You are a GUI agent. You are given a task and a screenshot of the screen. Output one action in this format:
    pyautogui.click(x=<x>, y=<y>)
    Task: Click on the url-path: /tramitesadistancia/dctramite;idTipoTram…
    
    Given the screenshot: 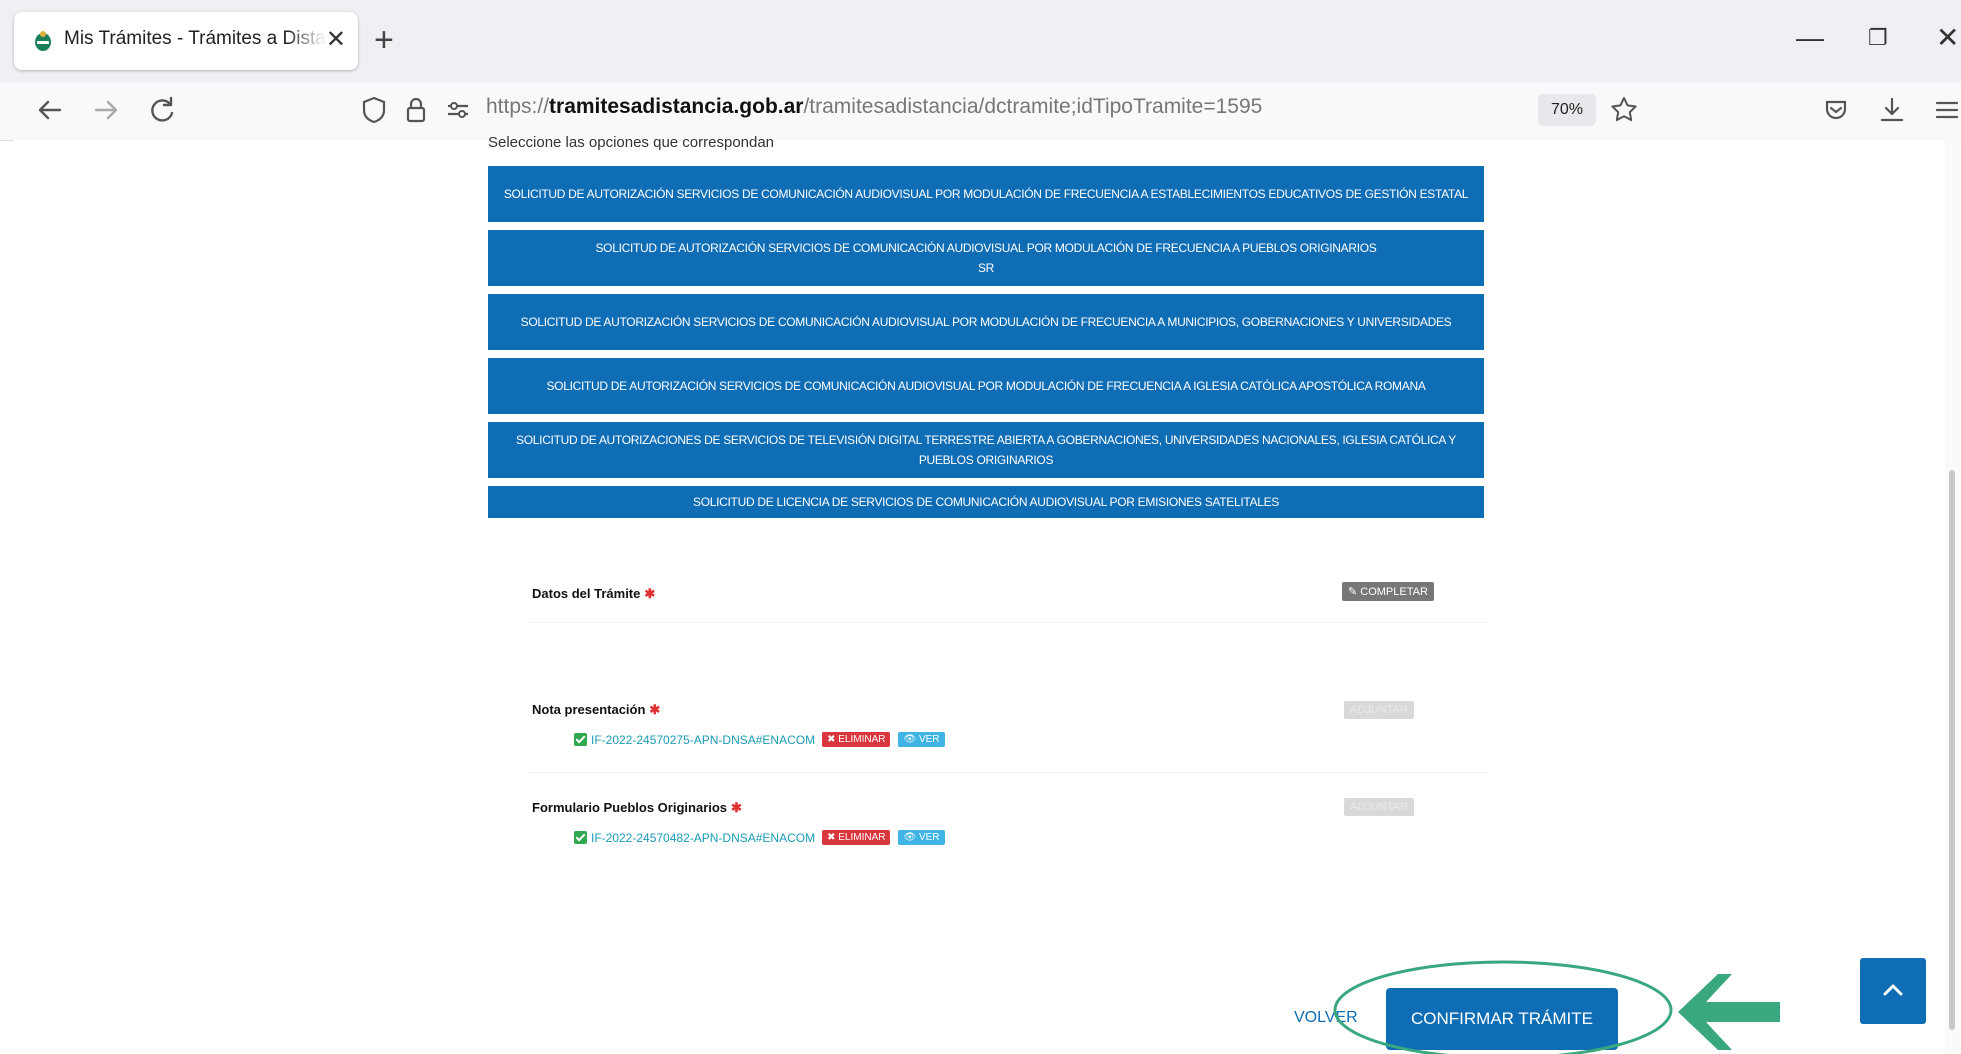 What is the action you would take?
    pyautogui.click(x=1033, y=106)
    